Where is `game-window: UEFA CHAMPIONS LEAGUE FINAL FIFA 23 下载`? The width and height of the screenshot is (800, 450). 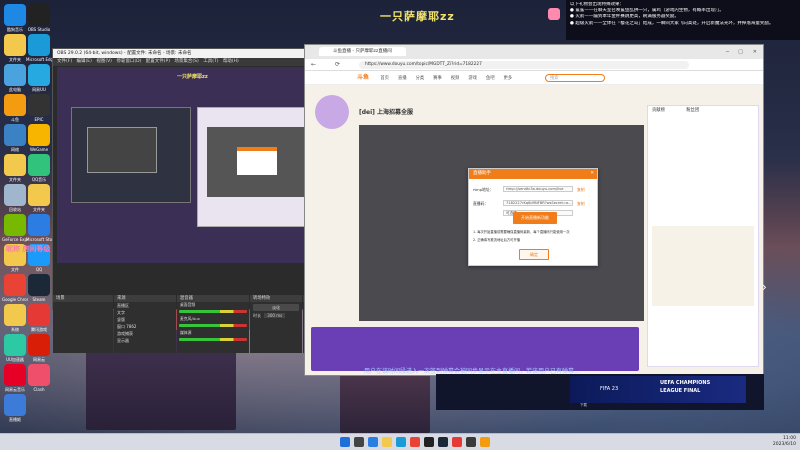 game-window: UEFA CHAMPIONS LEAGUE FINAL FIFA 23 下载 is located at coordinates (600, 392).